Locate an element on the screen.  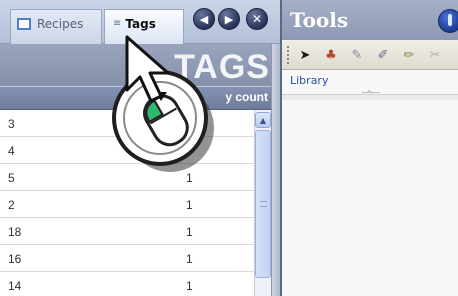
arrow-left-icon: ◀ is located at coordinates (204, 19).